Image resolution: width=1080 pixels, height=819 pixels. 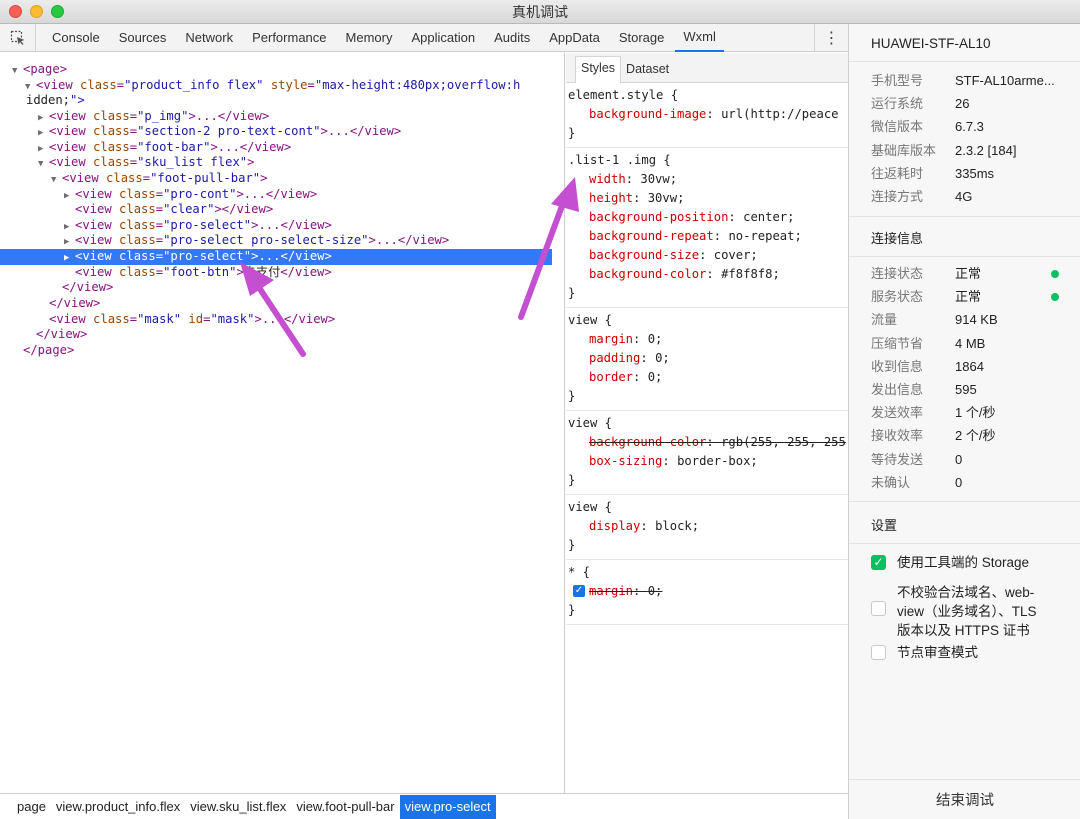 I want to click on css-rule: view {display: block;}, so click(x=707, y=527).